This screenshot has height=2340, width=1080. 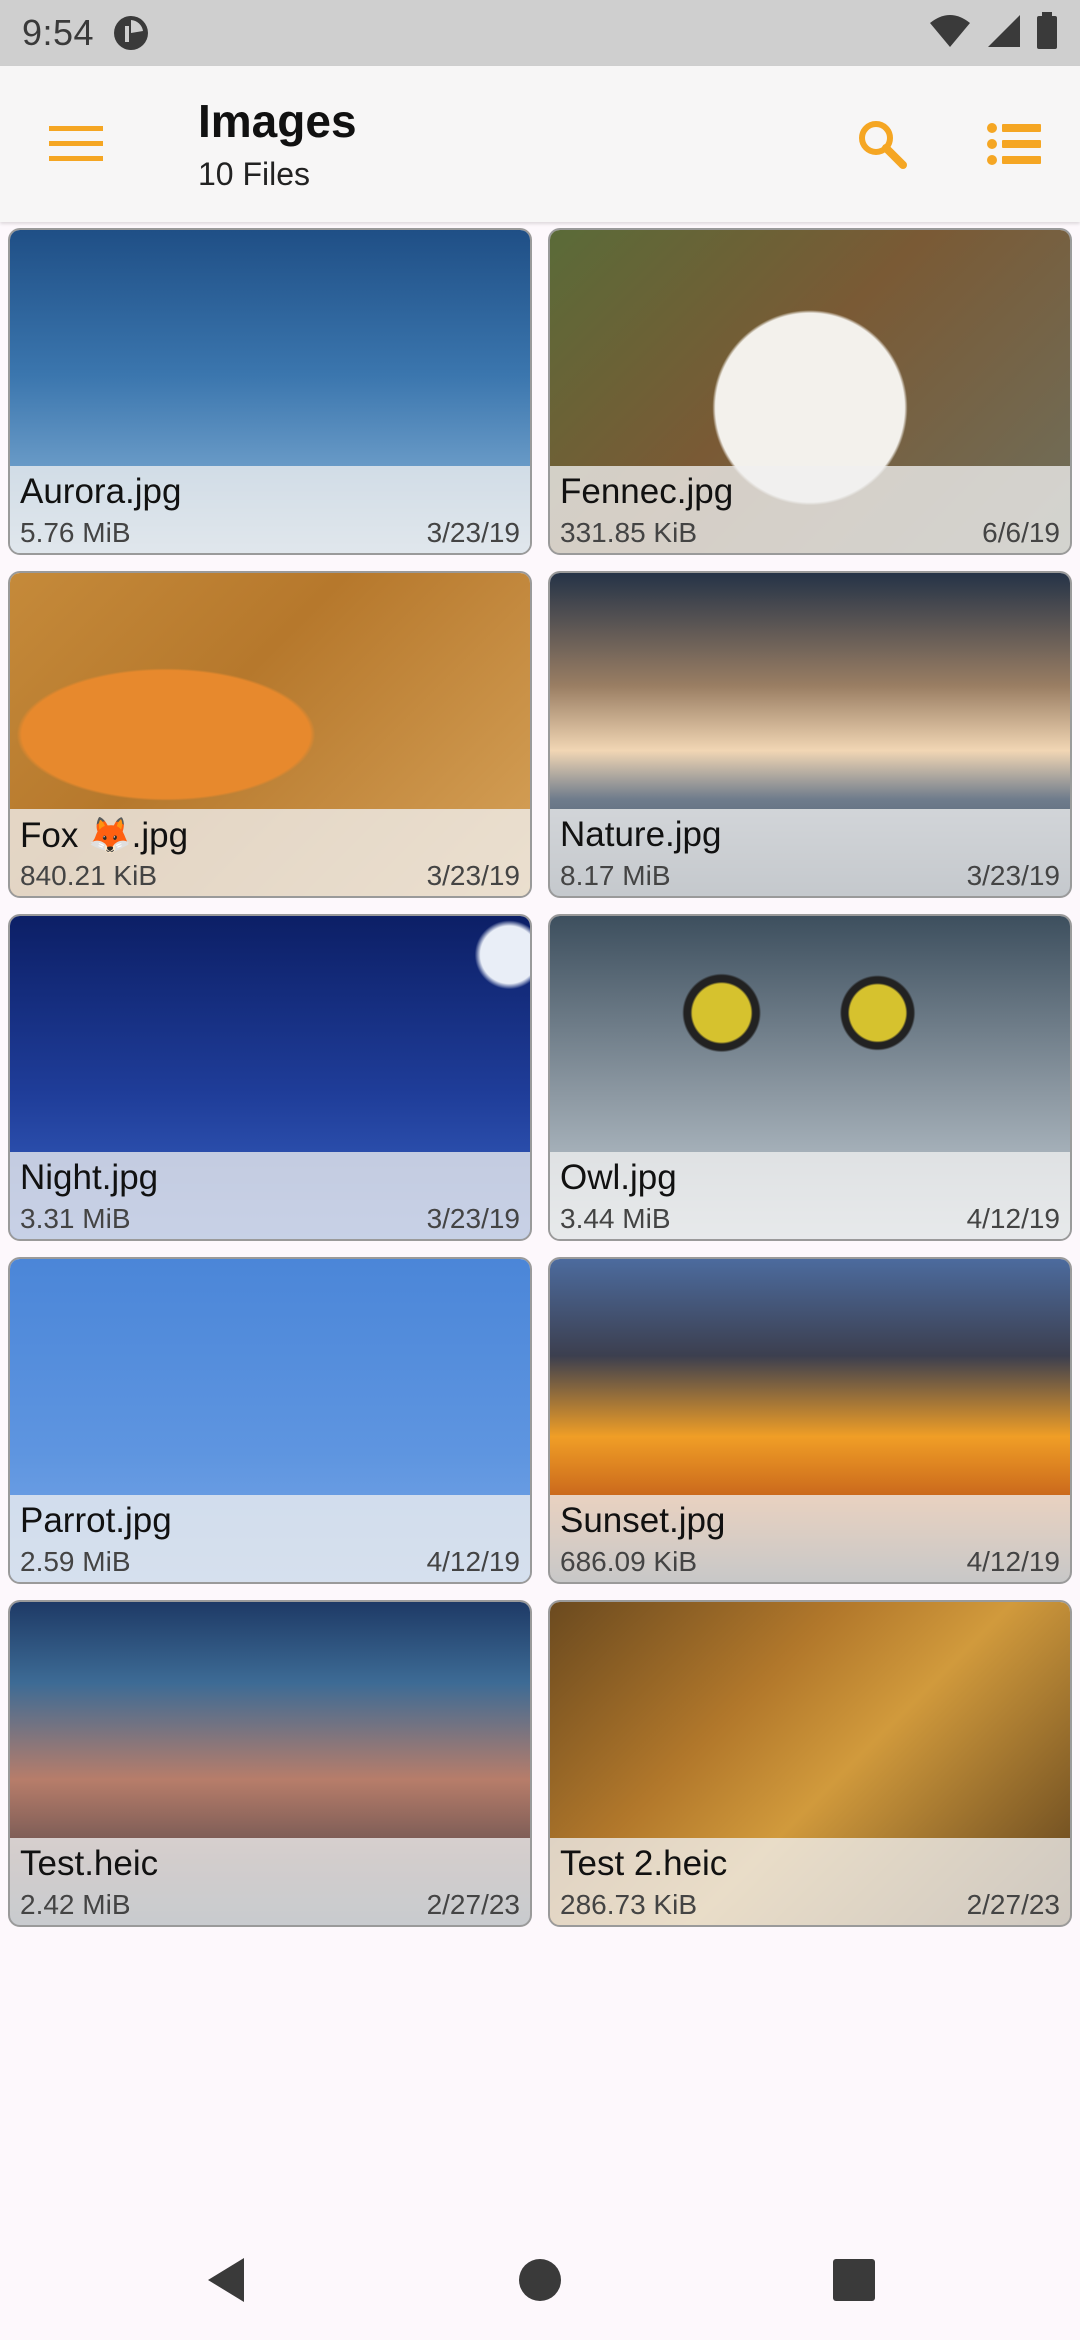 I want to click on status-time: 9:54, so click(x=58, y=32).